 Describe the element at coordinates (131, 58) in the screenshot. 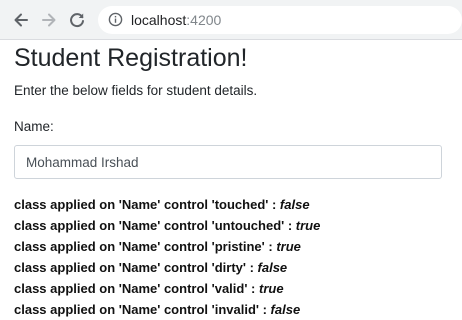

I see `page-title: Student Registration!` at that location.